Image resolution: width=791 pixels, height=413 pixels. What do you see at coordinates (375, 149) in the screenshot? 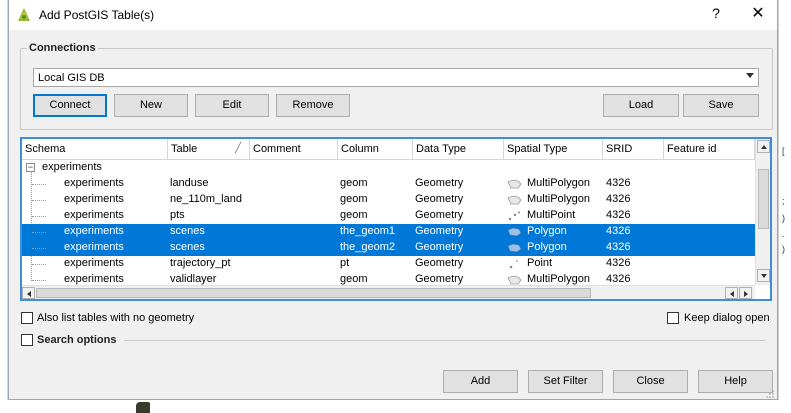
I see `column-header-column: Column` at bounding box center [375, 149].